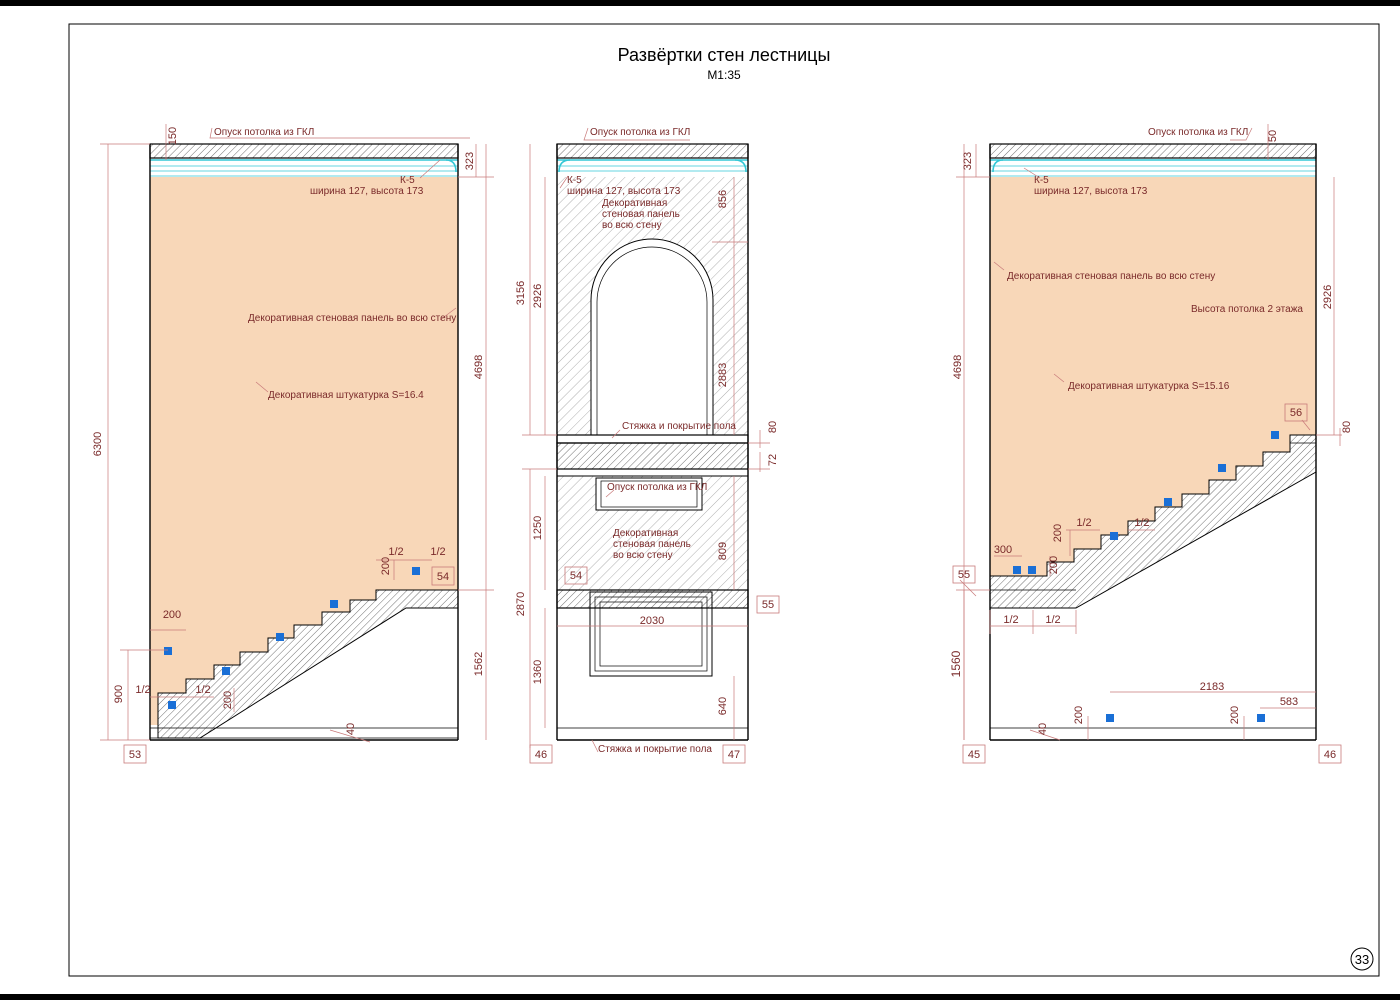  What do you see at coordinates (1153, 376) in the screenshot?
I see `right-plaster-area` at bounding box center [1153, 376].